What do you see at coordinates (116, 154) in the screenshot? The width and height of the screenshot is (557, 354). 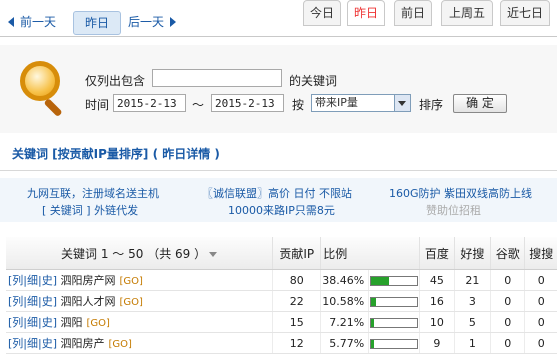 I see `section-title: 关键词 [按贡献IP量排序] ( 昨日详情 )` at bounding box center [116, 154].